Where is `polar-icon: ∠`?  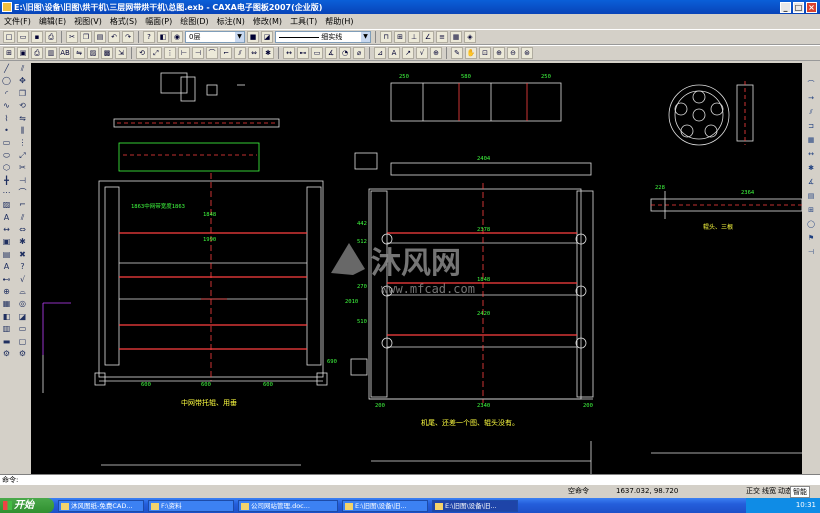
polar-icon: ∠ is located at coordinates (428, 37).